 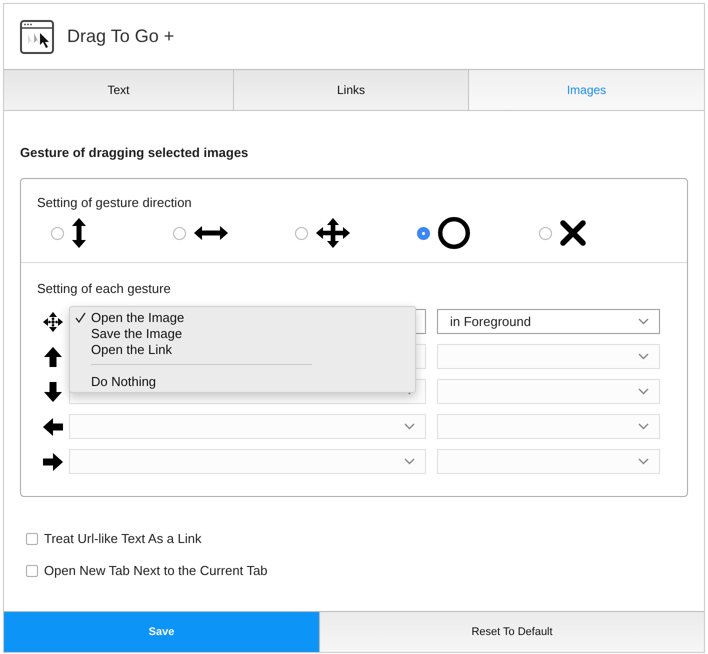 What do you see at coordinates (53, 391) in the screenshot?
I see `down-arrow-icon` at bounding box center [53, 391].